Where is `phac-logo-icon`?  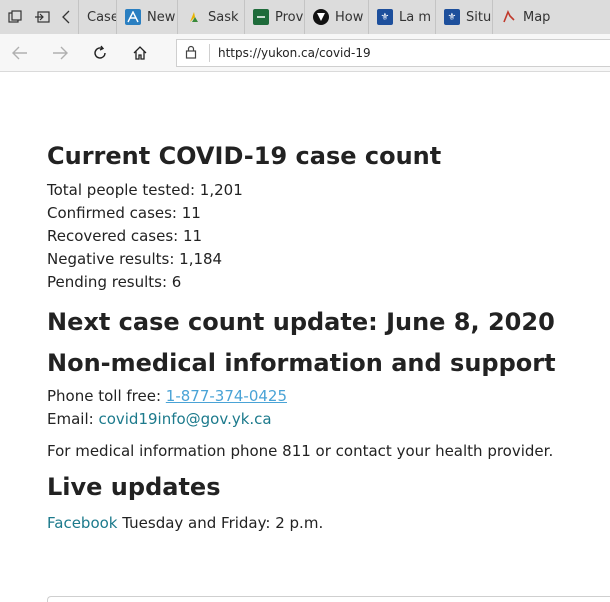 phac-logo-icon is located at coordinates (133, 17).